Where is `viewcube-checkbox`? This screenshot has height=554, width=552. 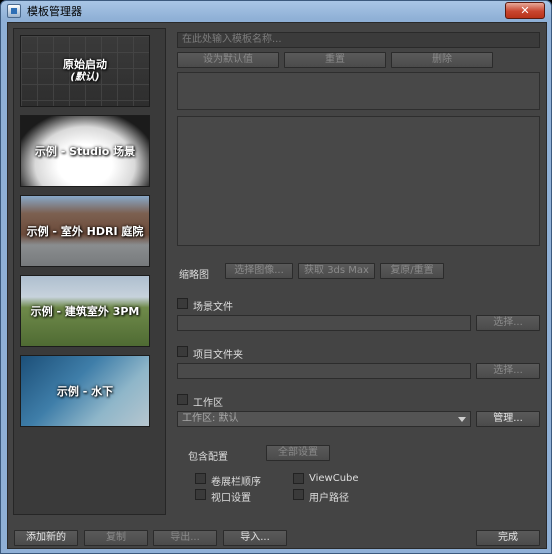 viewcube-checkbox is located at coordinates (298, 478).